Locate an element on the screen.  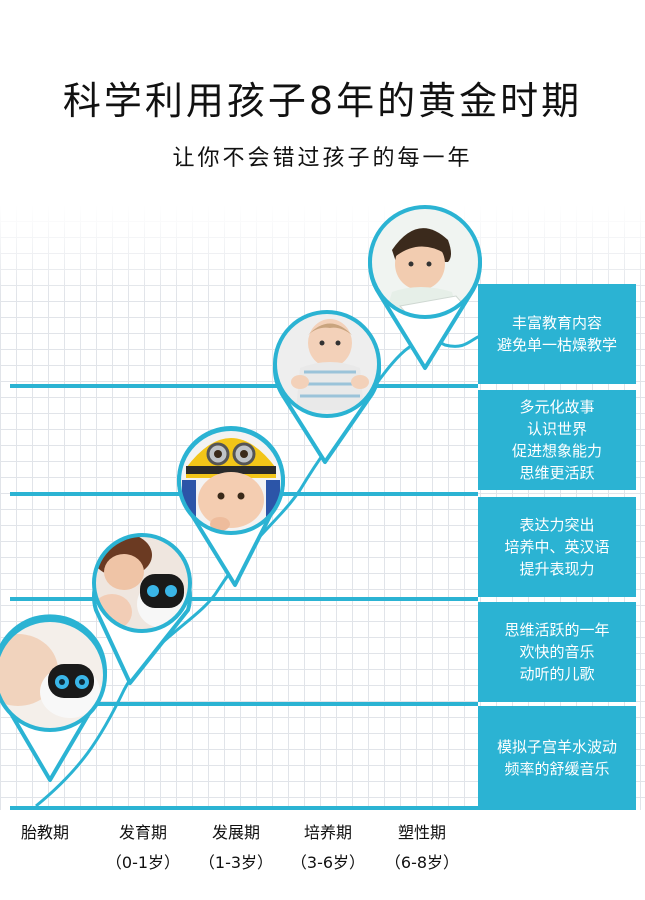
stage-name: 塑性期 is located at coordinates (421, 832).